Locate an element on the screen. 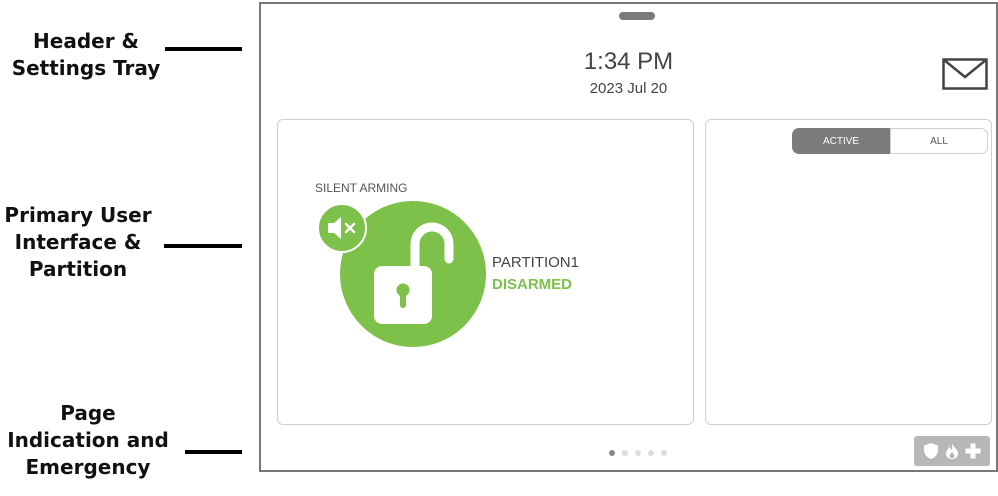 Image resolution: width=998 pixels, height=496 pixels. annotation-header: Header & Settings Tray is located at coordinates (86, 55).